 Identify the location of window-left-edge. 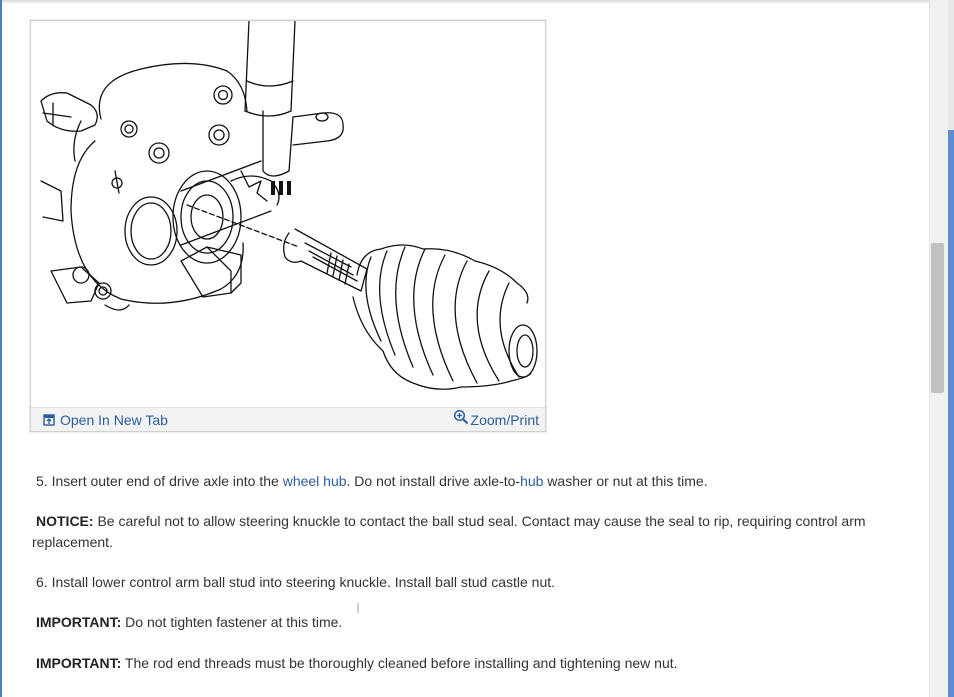
(1, 348).